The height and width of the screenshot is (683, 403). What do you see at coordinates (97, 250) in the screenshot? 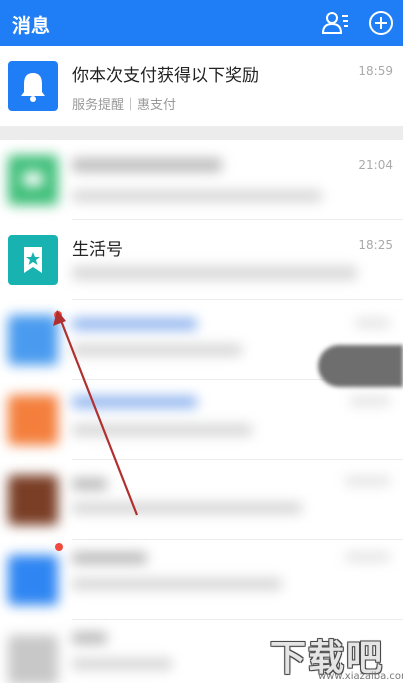
I see `message-title: 生活号` at bounding box center [97, 250].